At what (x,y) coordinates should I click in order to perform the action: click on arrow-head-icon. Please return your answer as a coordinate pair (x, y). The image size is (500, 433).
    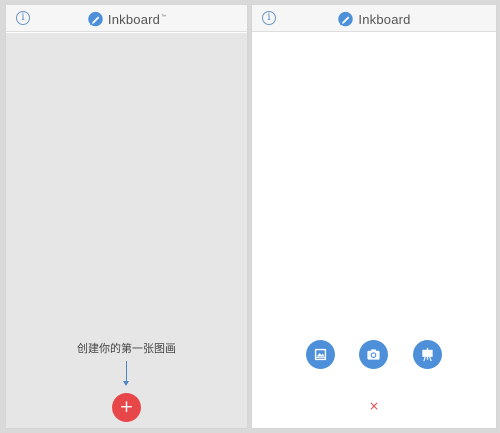
    Looking at the image, I should click on (126, 383).